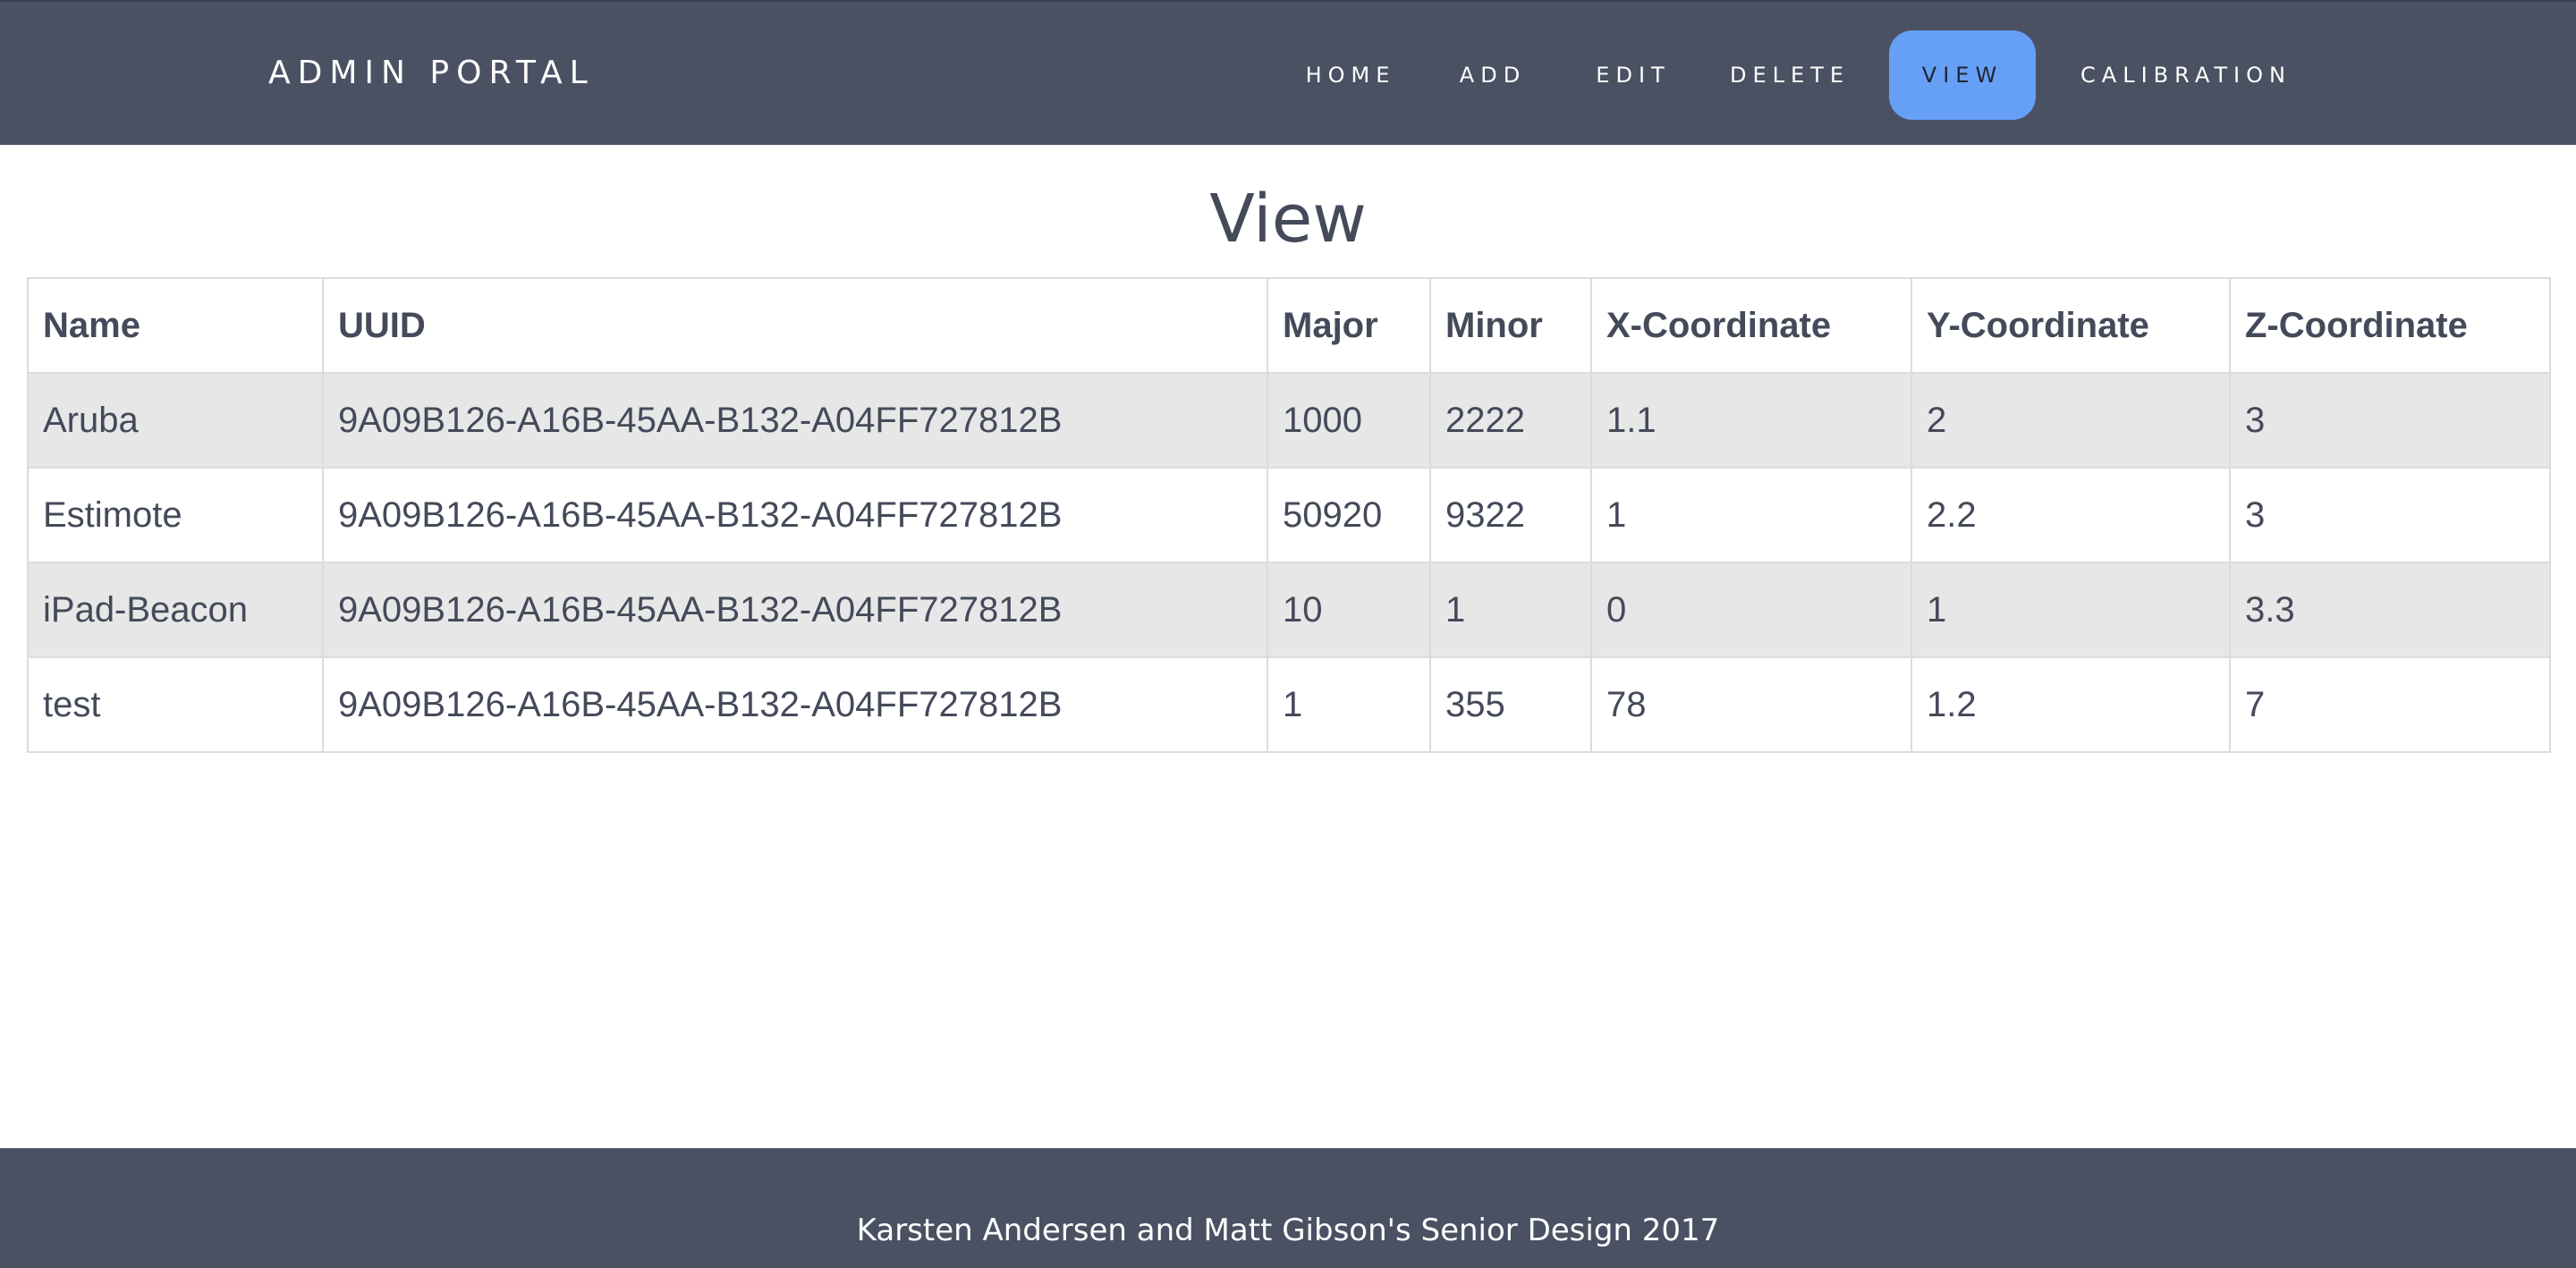 Image resolution: width=2576 pixels, height=1268 pixels. I want to click on nav-view-link: VIEW, so click(1962, 75).